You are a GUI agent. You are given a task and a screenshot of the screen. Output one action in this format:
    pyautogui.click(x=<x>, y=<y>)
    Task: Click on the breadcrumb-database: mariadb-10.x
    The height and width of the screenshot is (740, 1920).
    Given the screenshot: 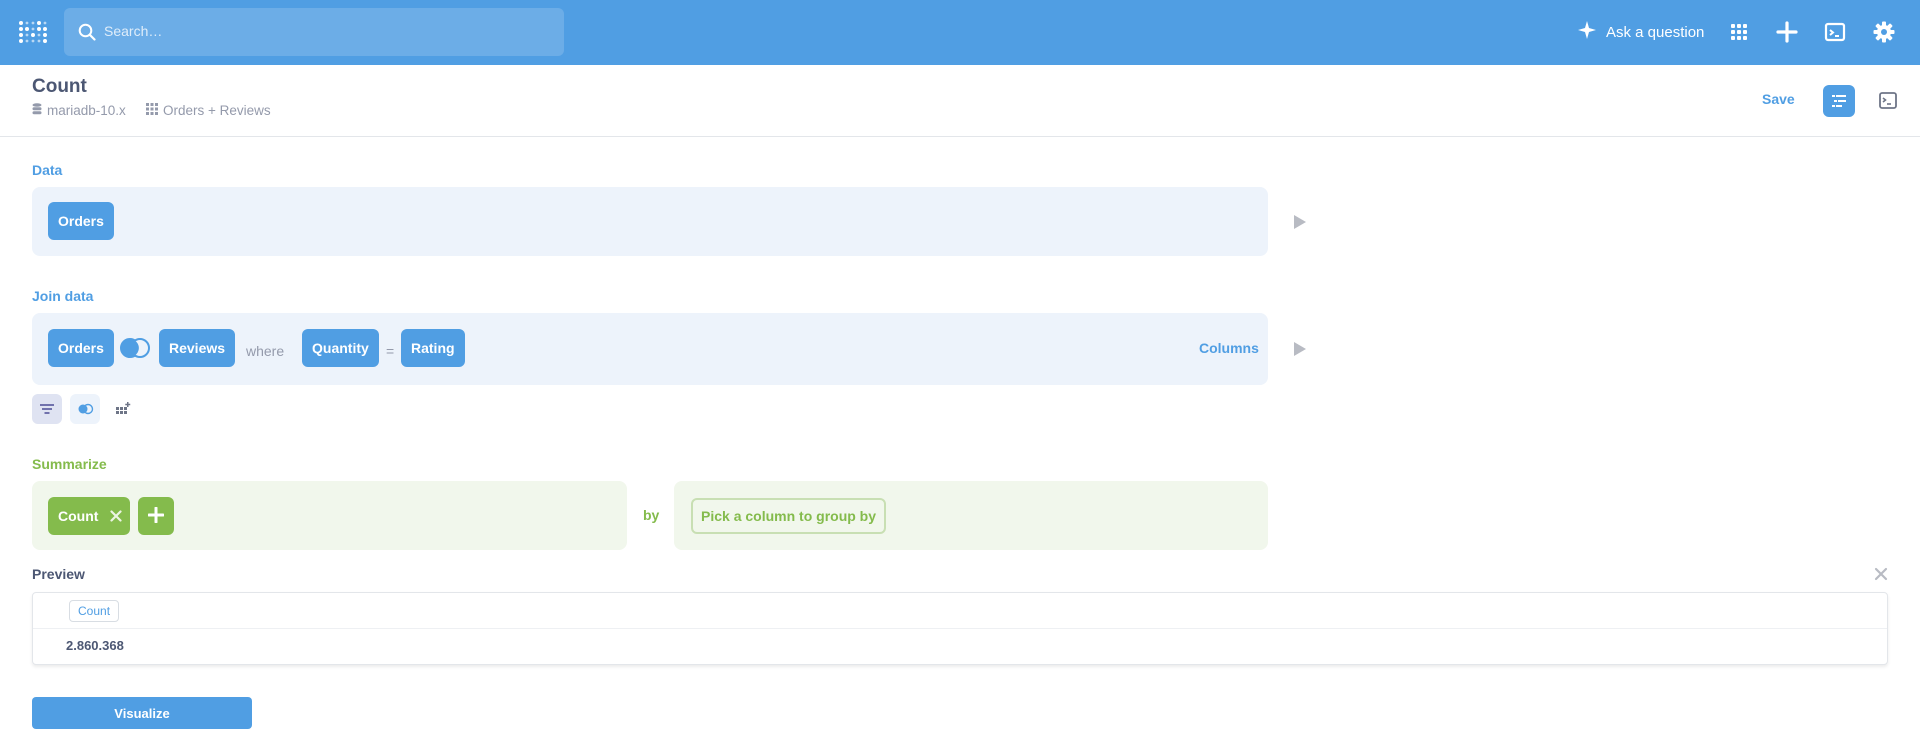 What is the action you would take?
    pyautogui.click(x=79, y=110)
    